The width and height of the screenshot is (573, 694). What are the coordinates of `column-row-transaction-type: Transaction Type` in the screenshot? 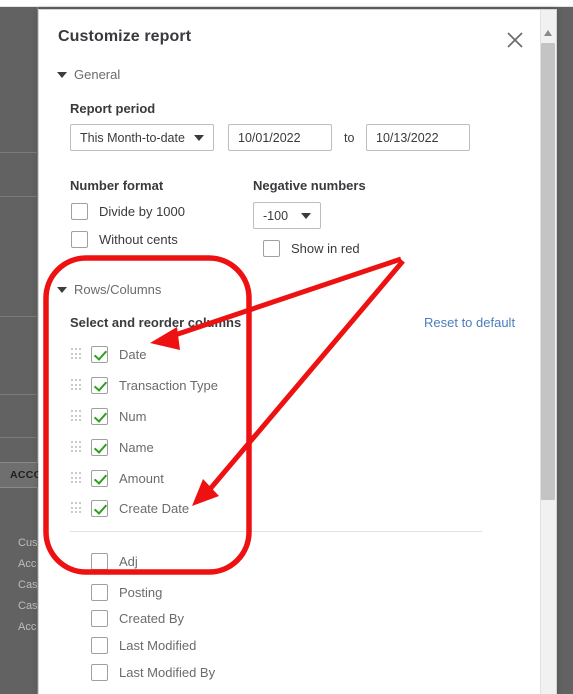 It's located at (144, 385).